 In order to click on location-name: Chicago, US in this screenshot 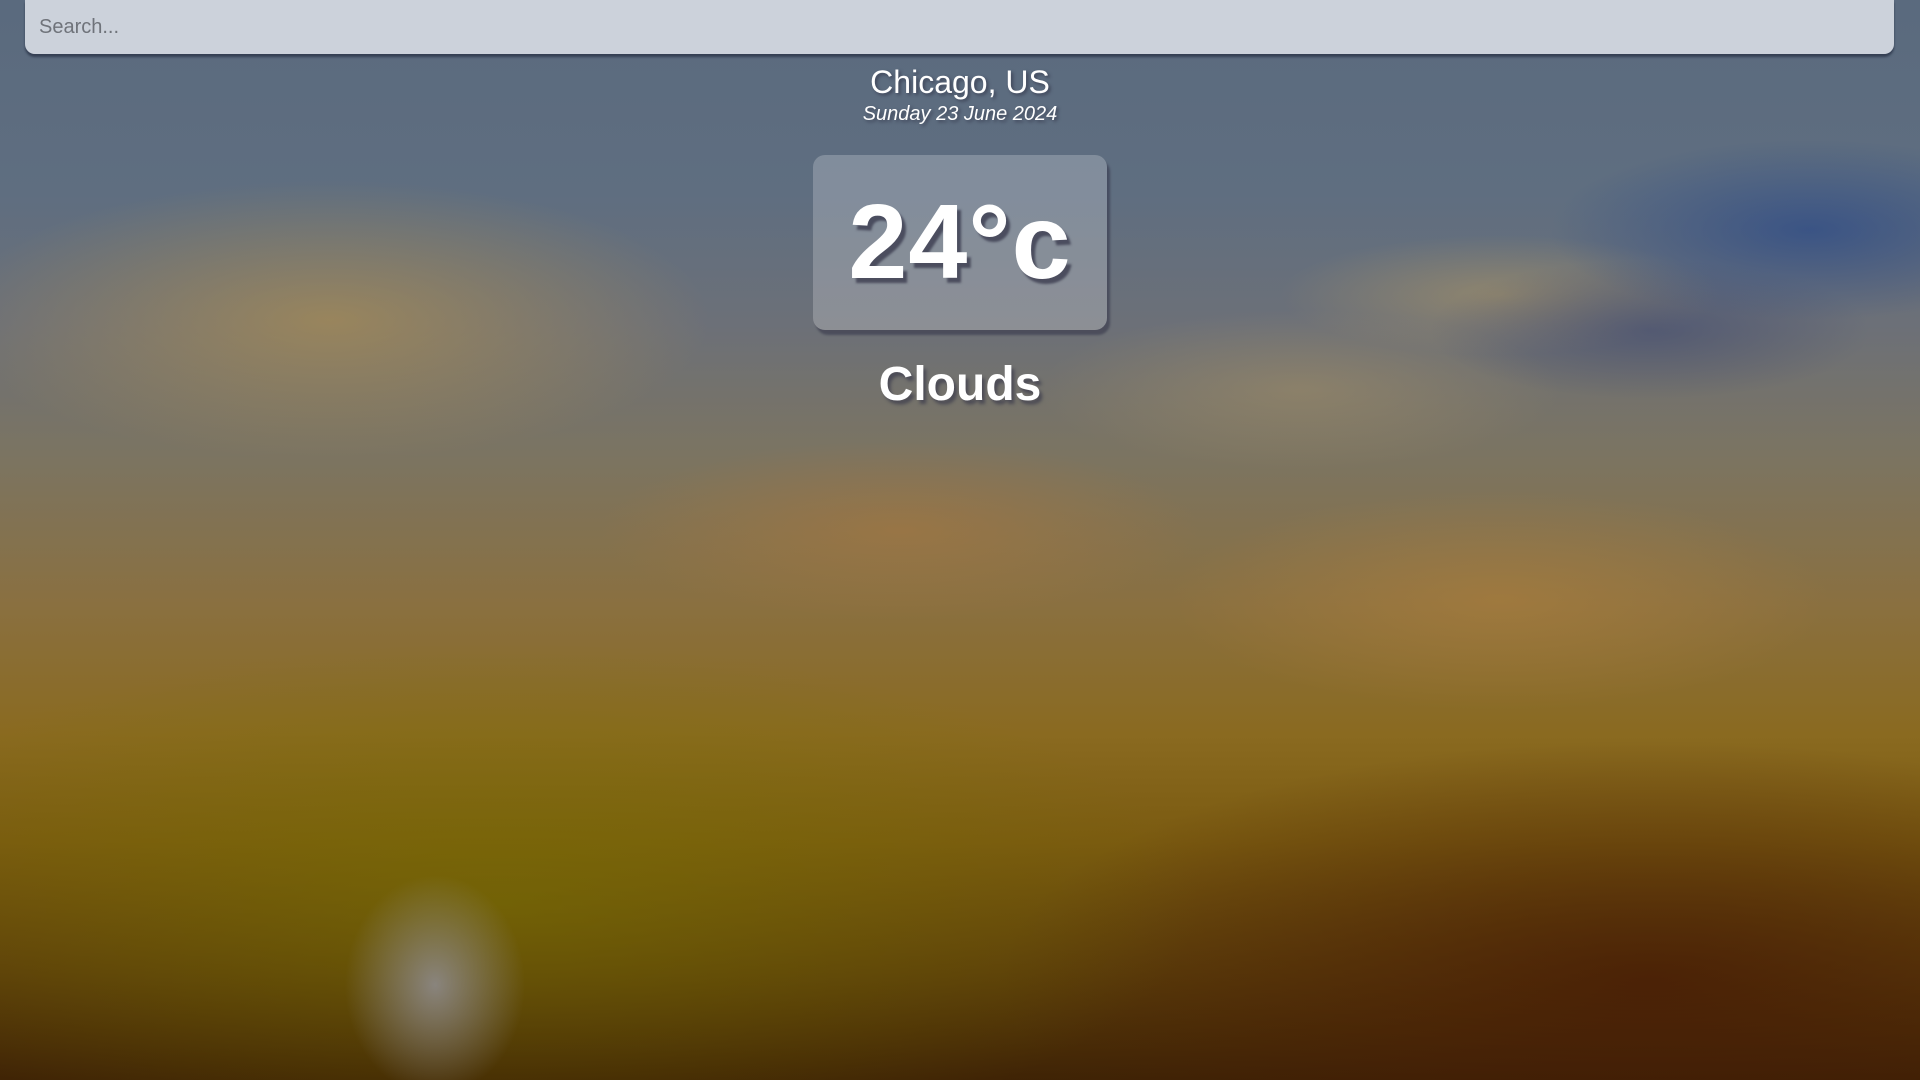, I will do `click(960, 82)`.